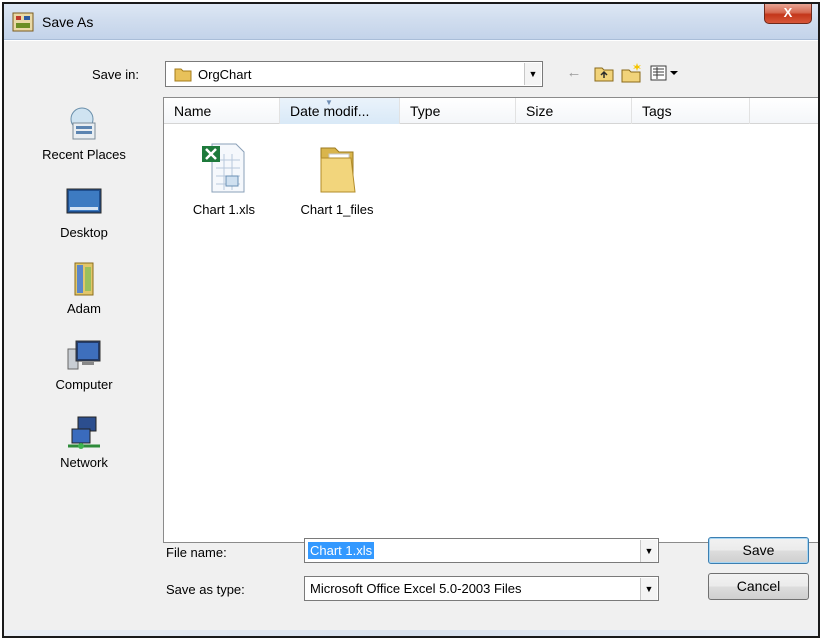 This screenshot has height=640, width=823. What do you see at coordinates (68, 22) in the screenshot?
I see `window-title: Save As` at bounding box center [68, 22].